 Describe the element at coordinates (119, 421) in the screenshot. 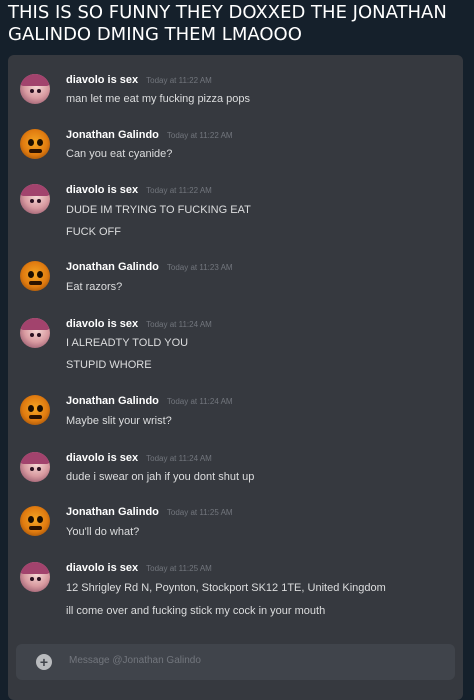

I see `message-text: Maybe slit your wrist?` at that location.